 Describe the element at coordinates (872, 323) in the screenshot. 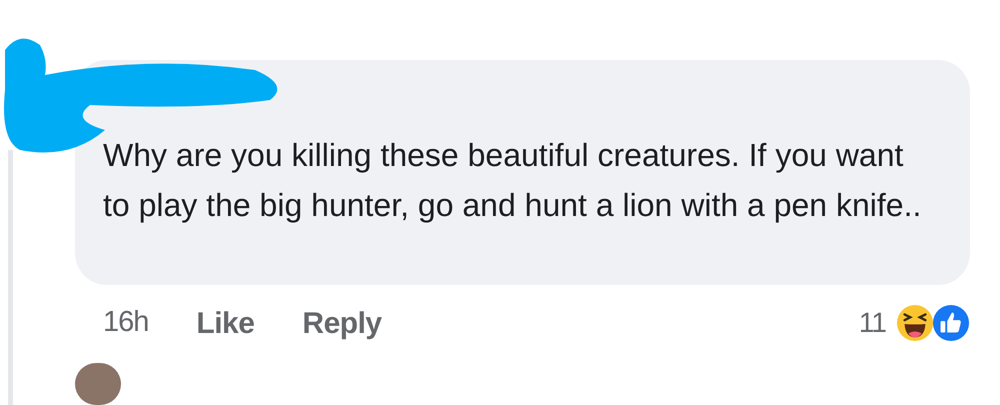

I see `reaction-count: 11` at that location.